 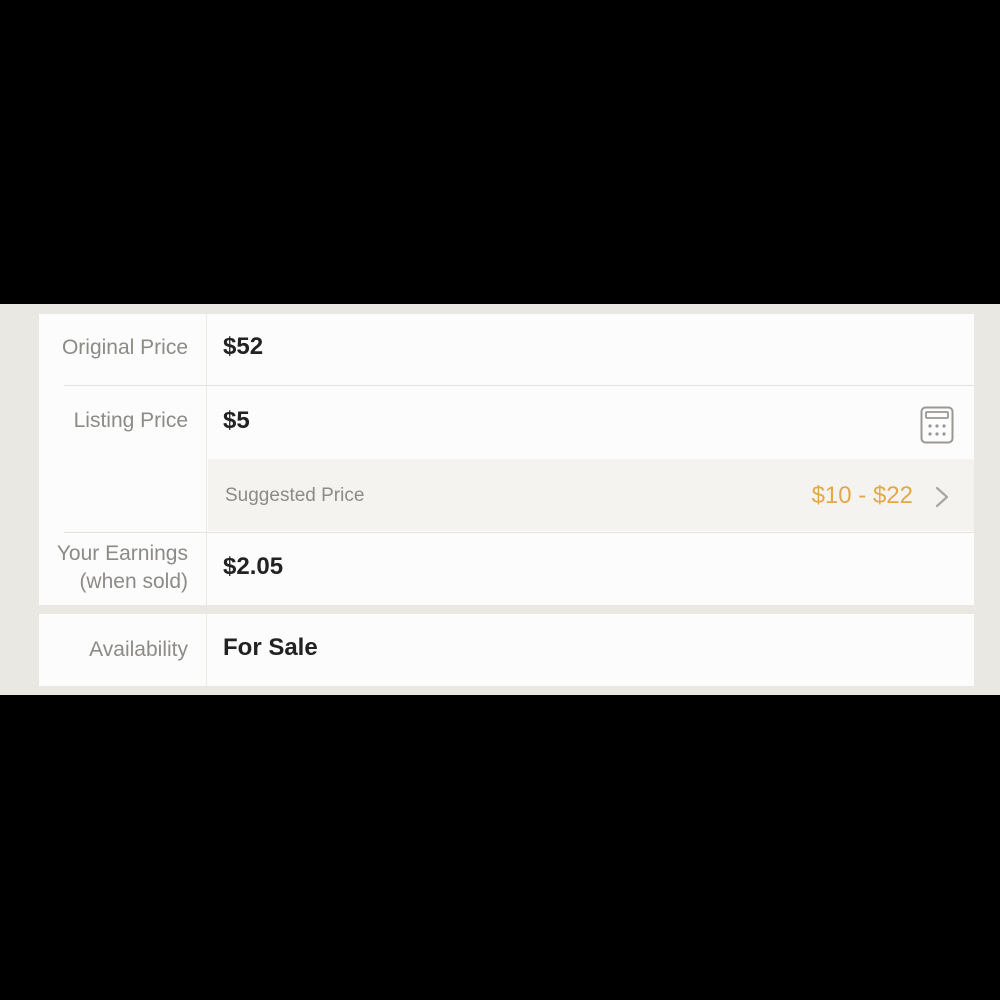 I want to click on earnings-value: $2.05, so click(x=253, y=566).